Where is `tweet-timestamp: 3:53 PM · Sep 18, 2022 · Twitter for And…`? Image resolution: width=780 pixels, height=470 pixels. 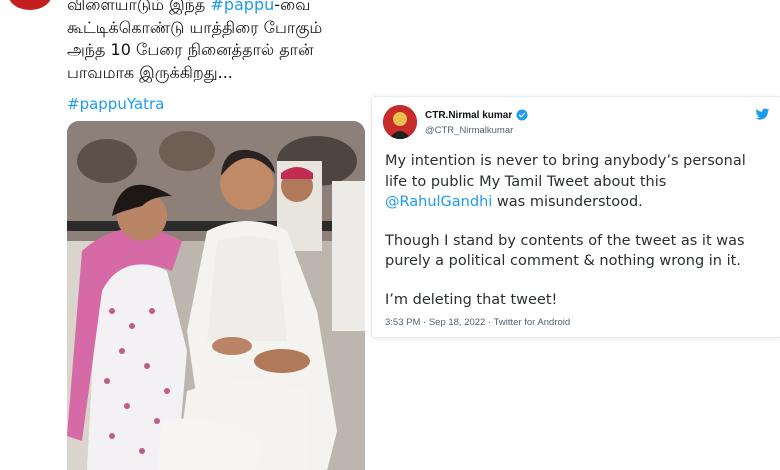 tweet-timestamp: 3:53 PM · Sep 18, 2022 · Twitter for And… is located at coordinates (477, 322).